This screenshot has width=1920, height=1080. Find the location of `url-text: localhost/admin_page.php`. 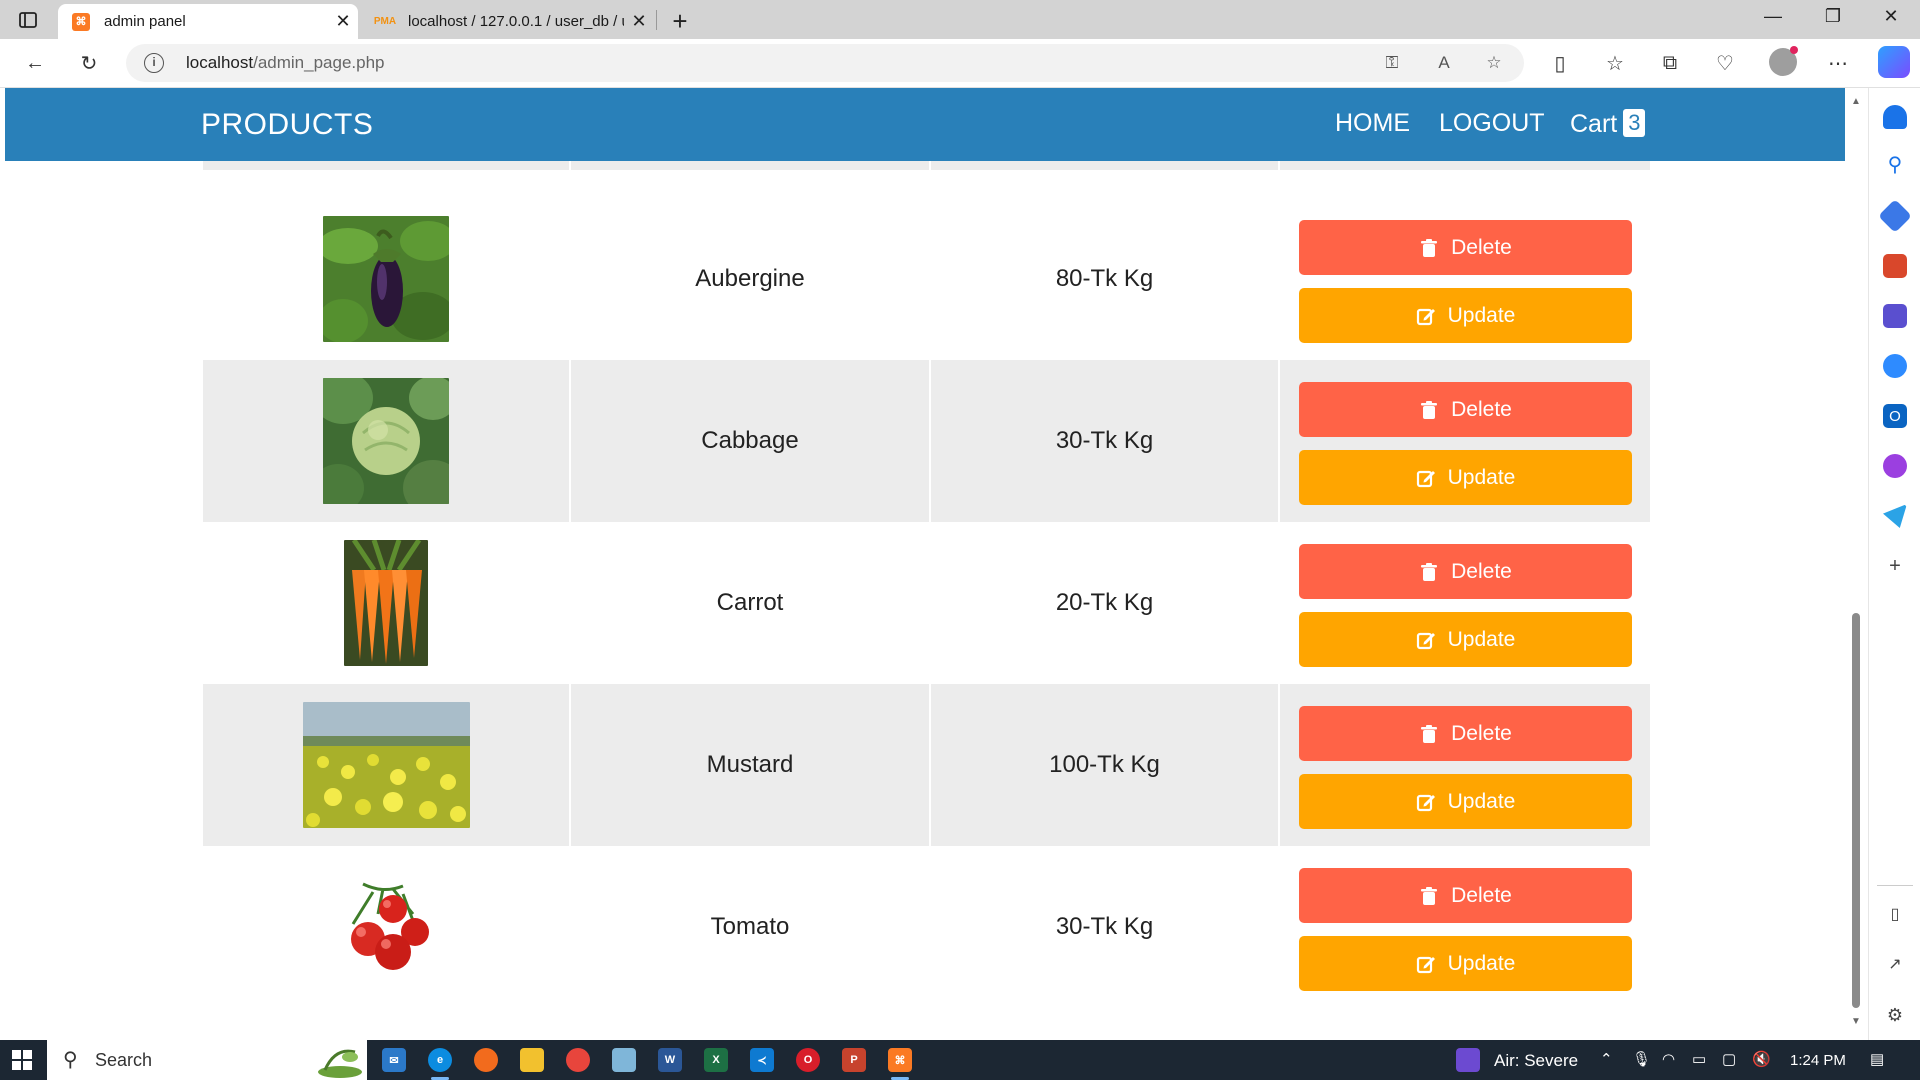

url-text: localhost/admin_page.php is located at coordinates (285, 63).